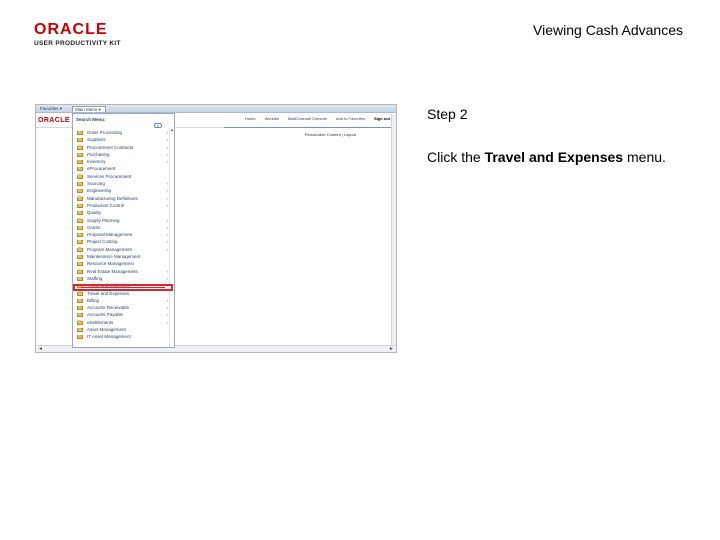 The height and width of the screenshot is (540, 720). What do you see at coordinates (112, 198) in the screenshot?
I see `menu-item-label: Manufacturing Definitions` at bounding box center [112, 198].